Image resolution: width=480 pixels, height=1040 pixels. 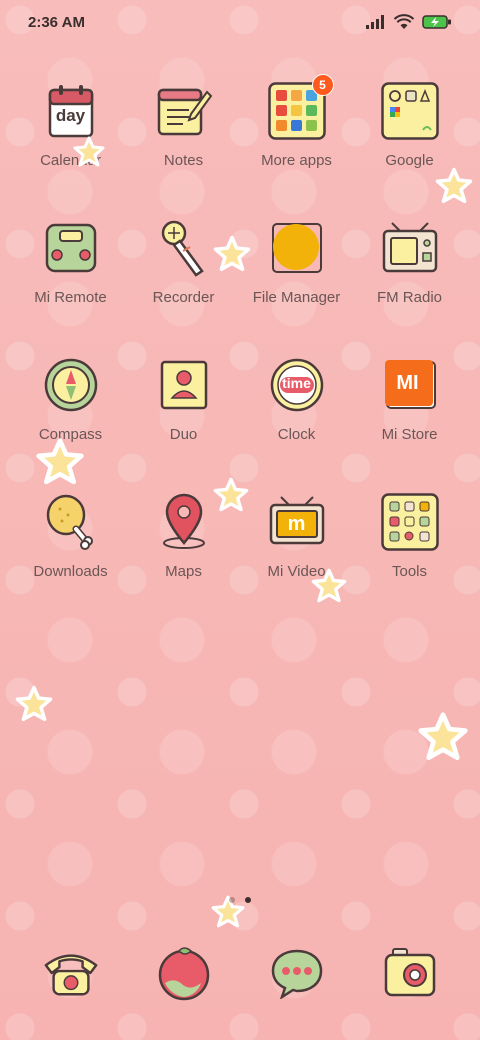 I want to click on globe-fruit-icon, so click(x=184, y=973).